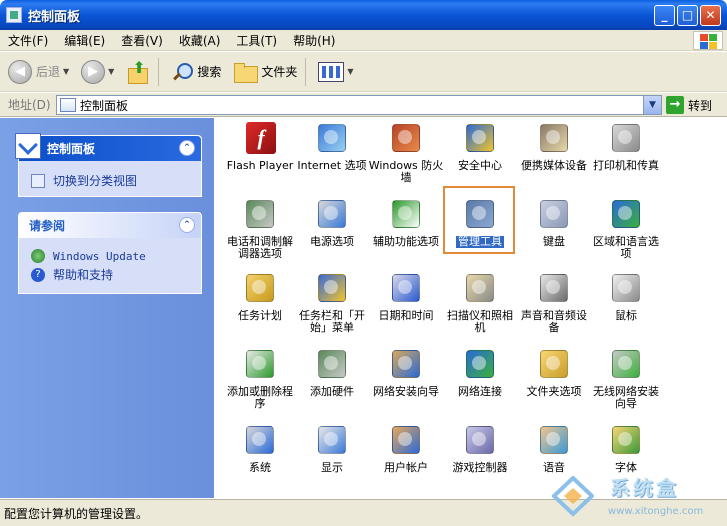 The width and height of the screenshot is (727, 526). What do you see at coordinates (97, 72) in the screenshot?
I see `forward-button: ▶ ▼` at bounding box center [97, 72].